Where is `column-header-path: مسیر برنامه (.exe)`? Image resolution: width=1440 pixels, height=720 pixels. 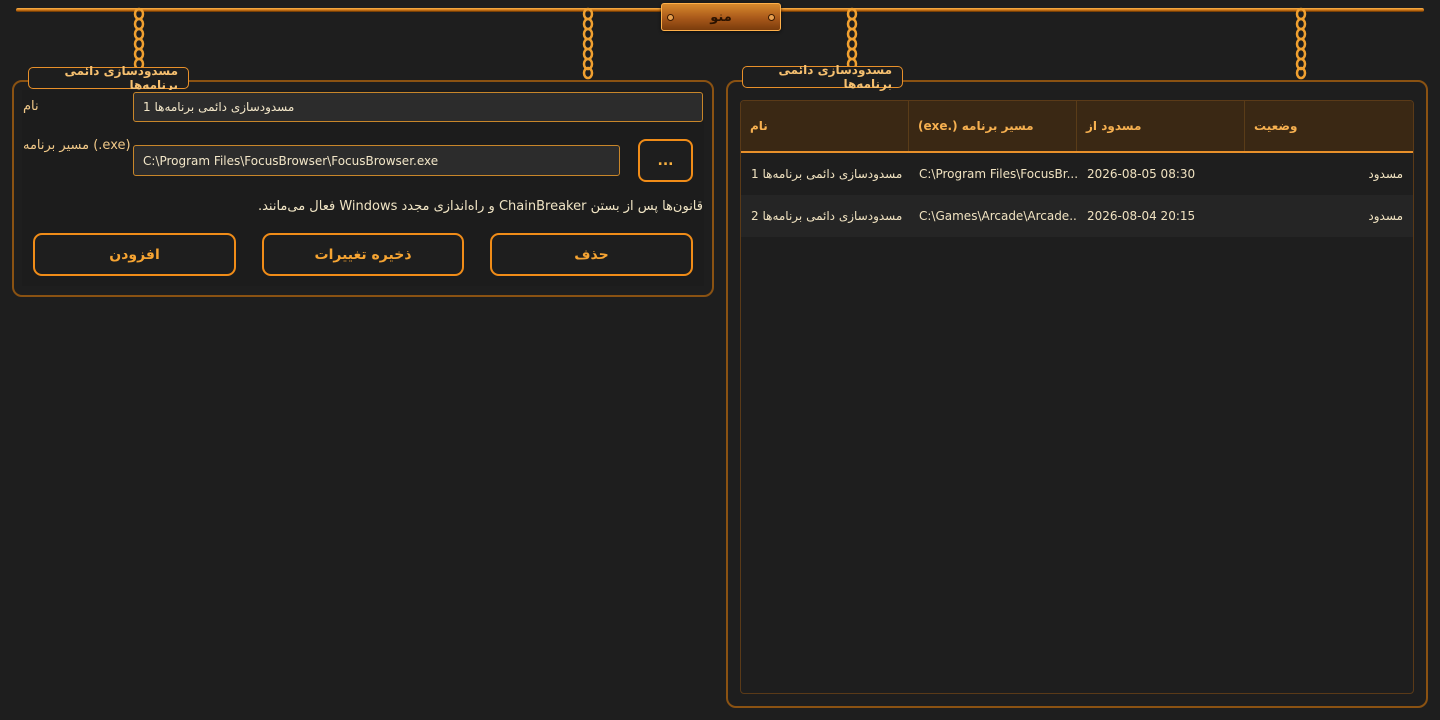 column-header-path: مسیر برنامه (.exe) is located at coordinates (993, 126).